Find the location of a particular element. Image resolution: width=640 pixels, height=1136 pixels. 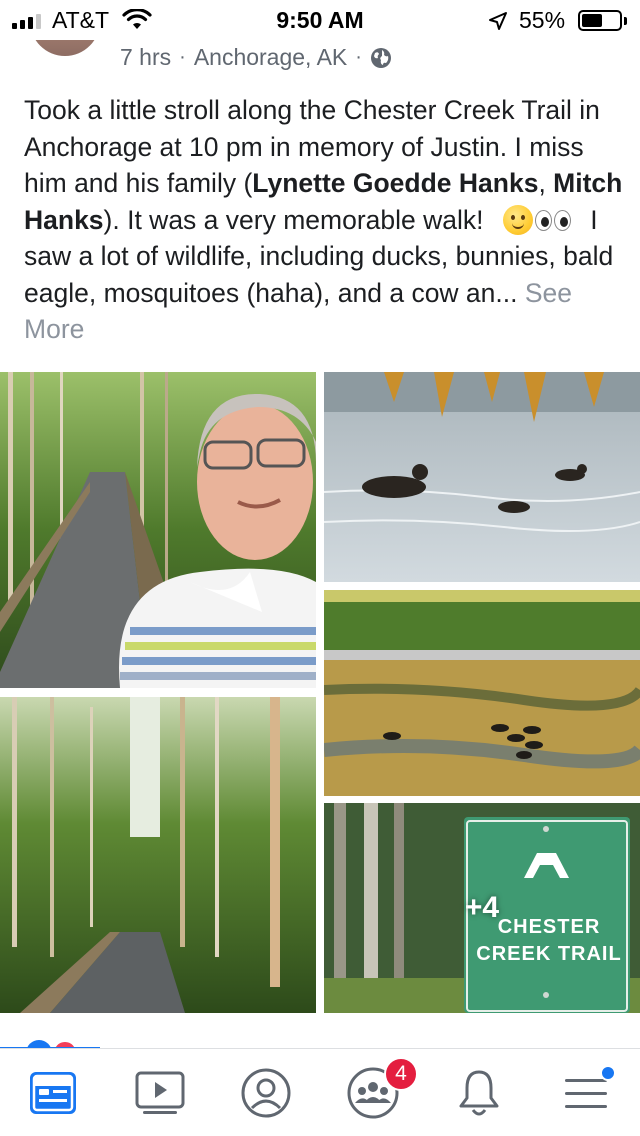

more-photos-count: +4 is located at coordinates (482, 908).